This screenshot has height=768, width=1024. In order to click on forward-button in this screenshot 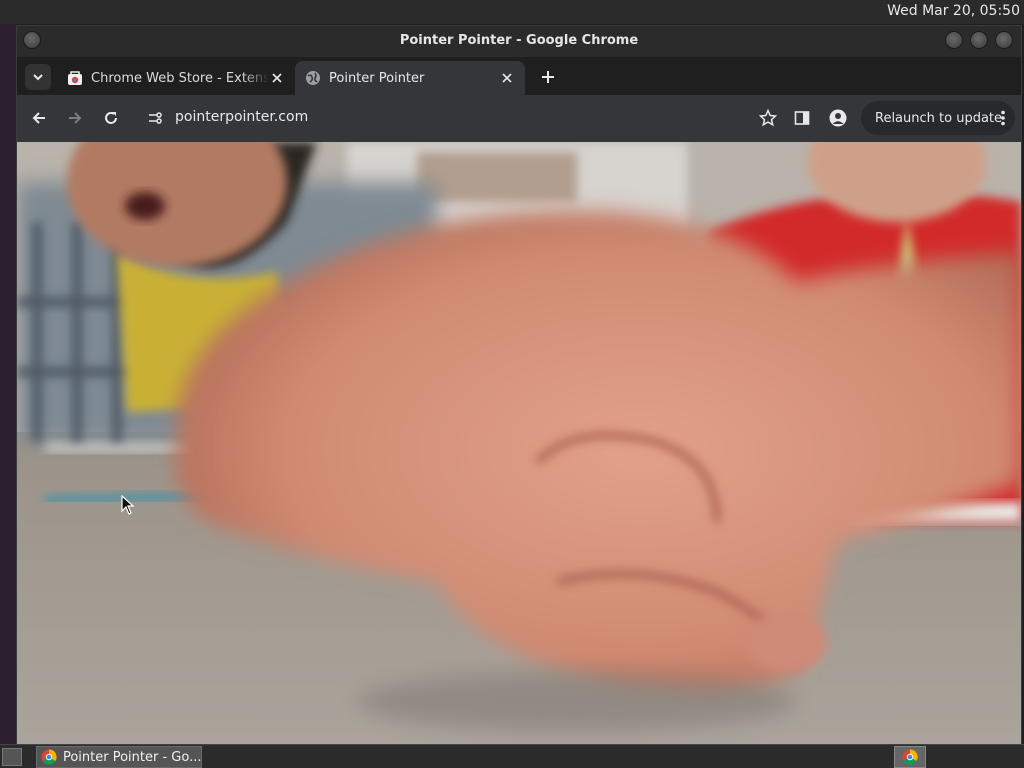, I will do `click(75, 118)`.